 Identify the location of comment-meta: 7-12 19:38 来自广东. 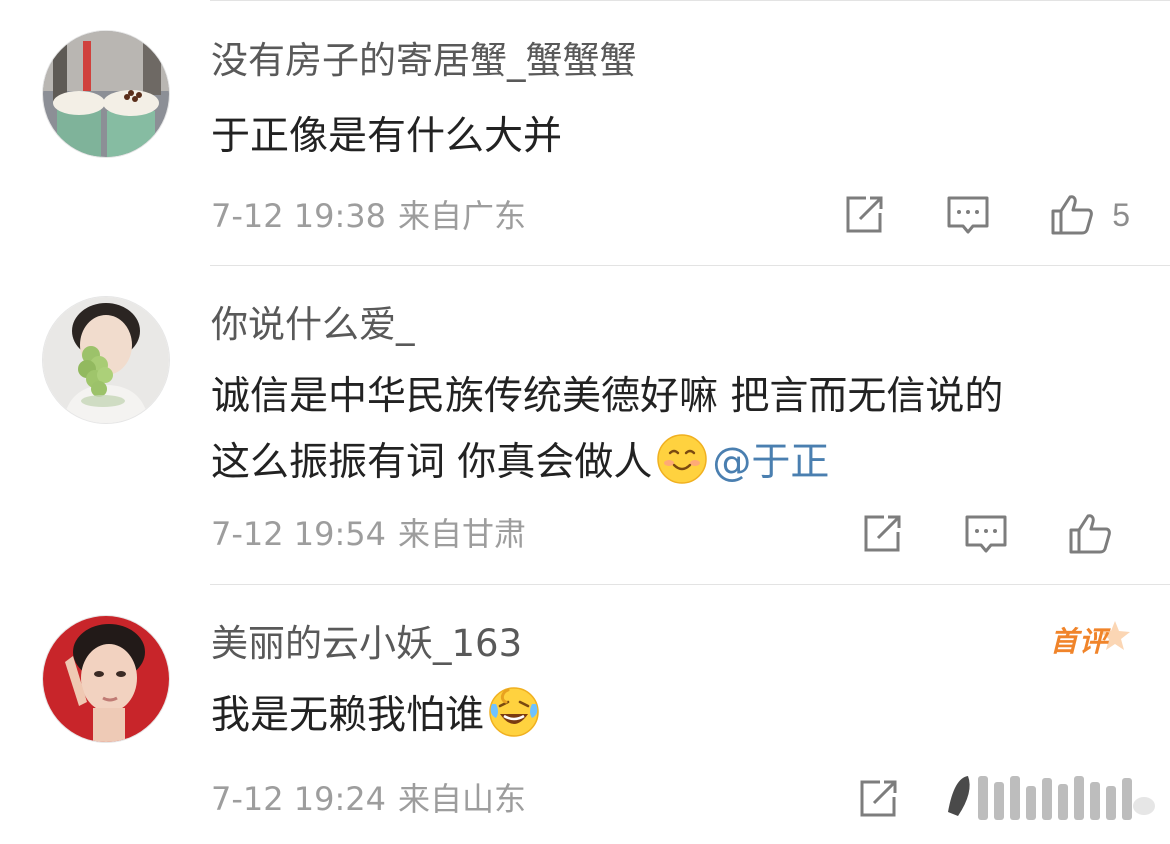
(368, 216).